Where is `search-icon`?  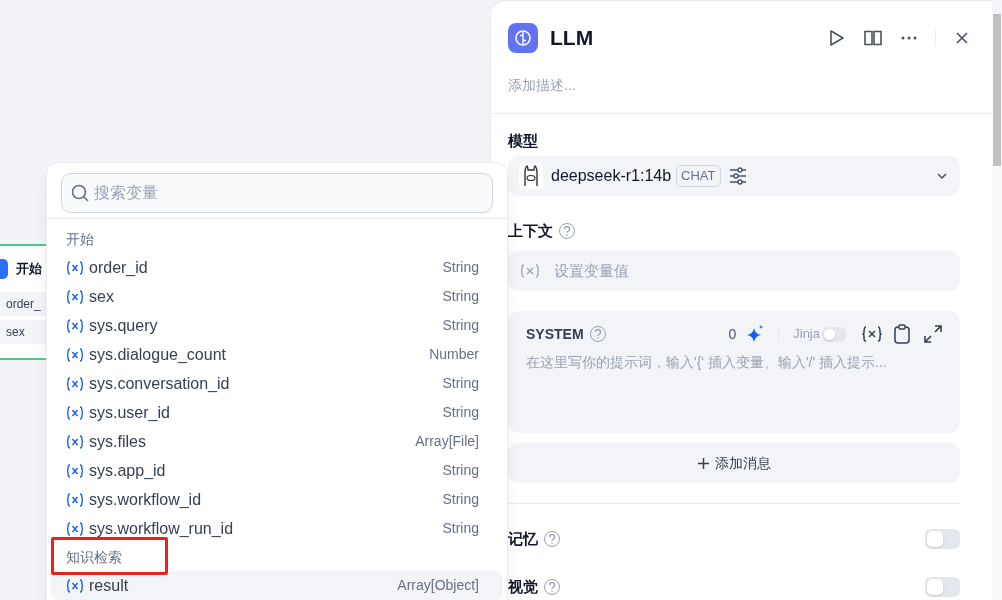
search-icon is located at coordinates (80, 193).